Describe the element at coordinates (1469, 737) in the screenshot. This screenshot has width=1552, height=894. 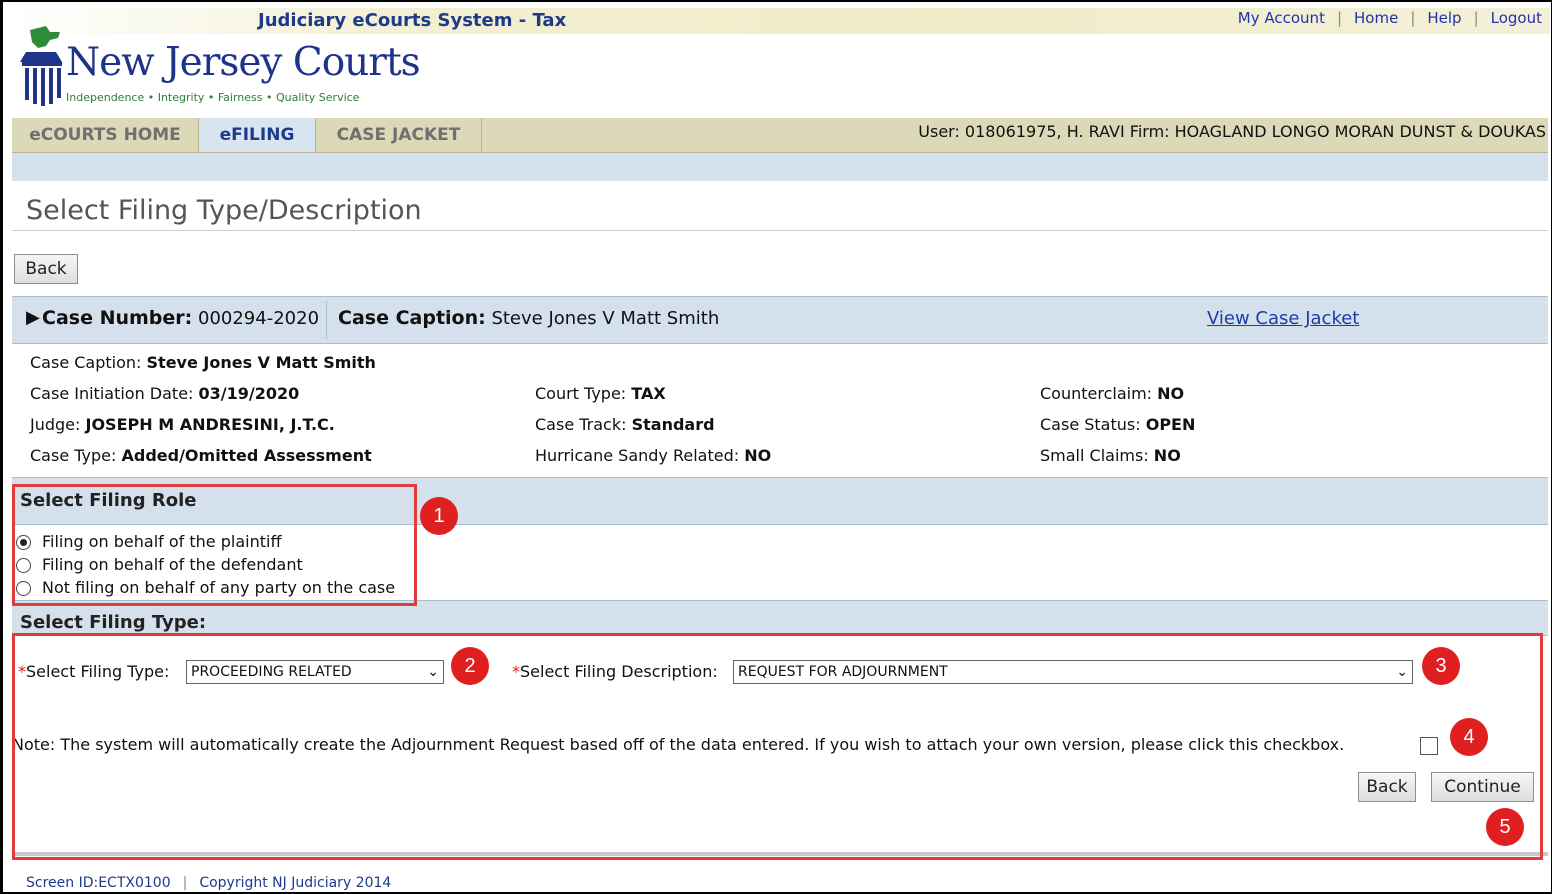
I see `callout-4: 4` at that location.